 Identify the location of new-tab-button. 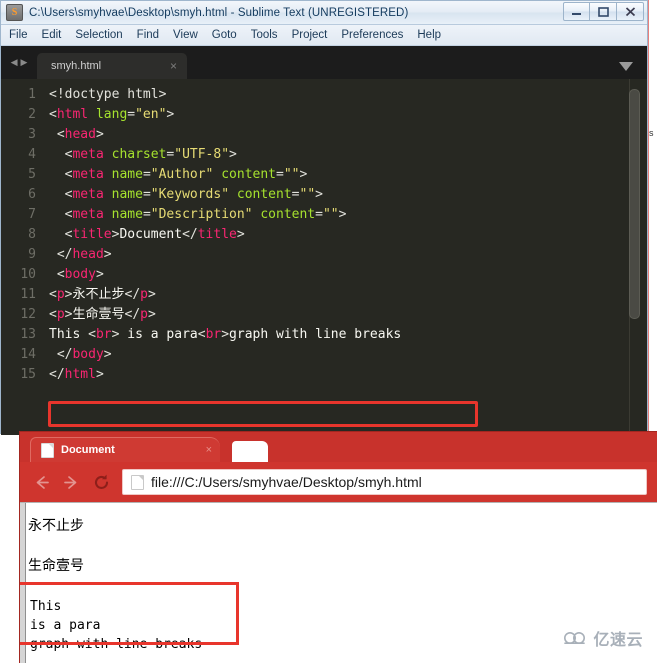
(250, 451).